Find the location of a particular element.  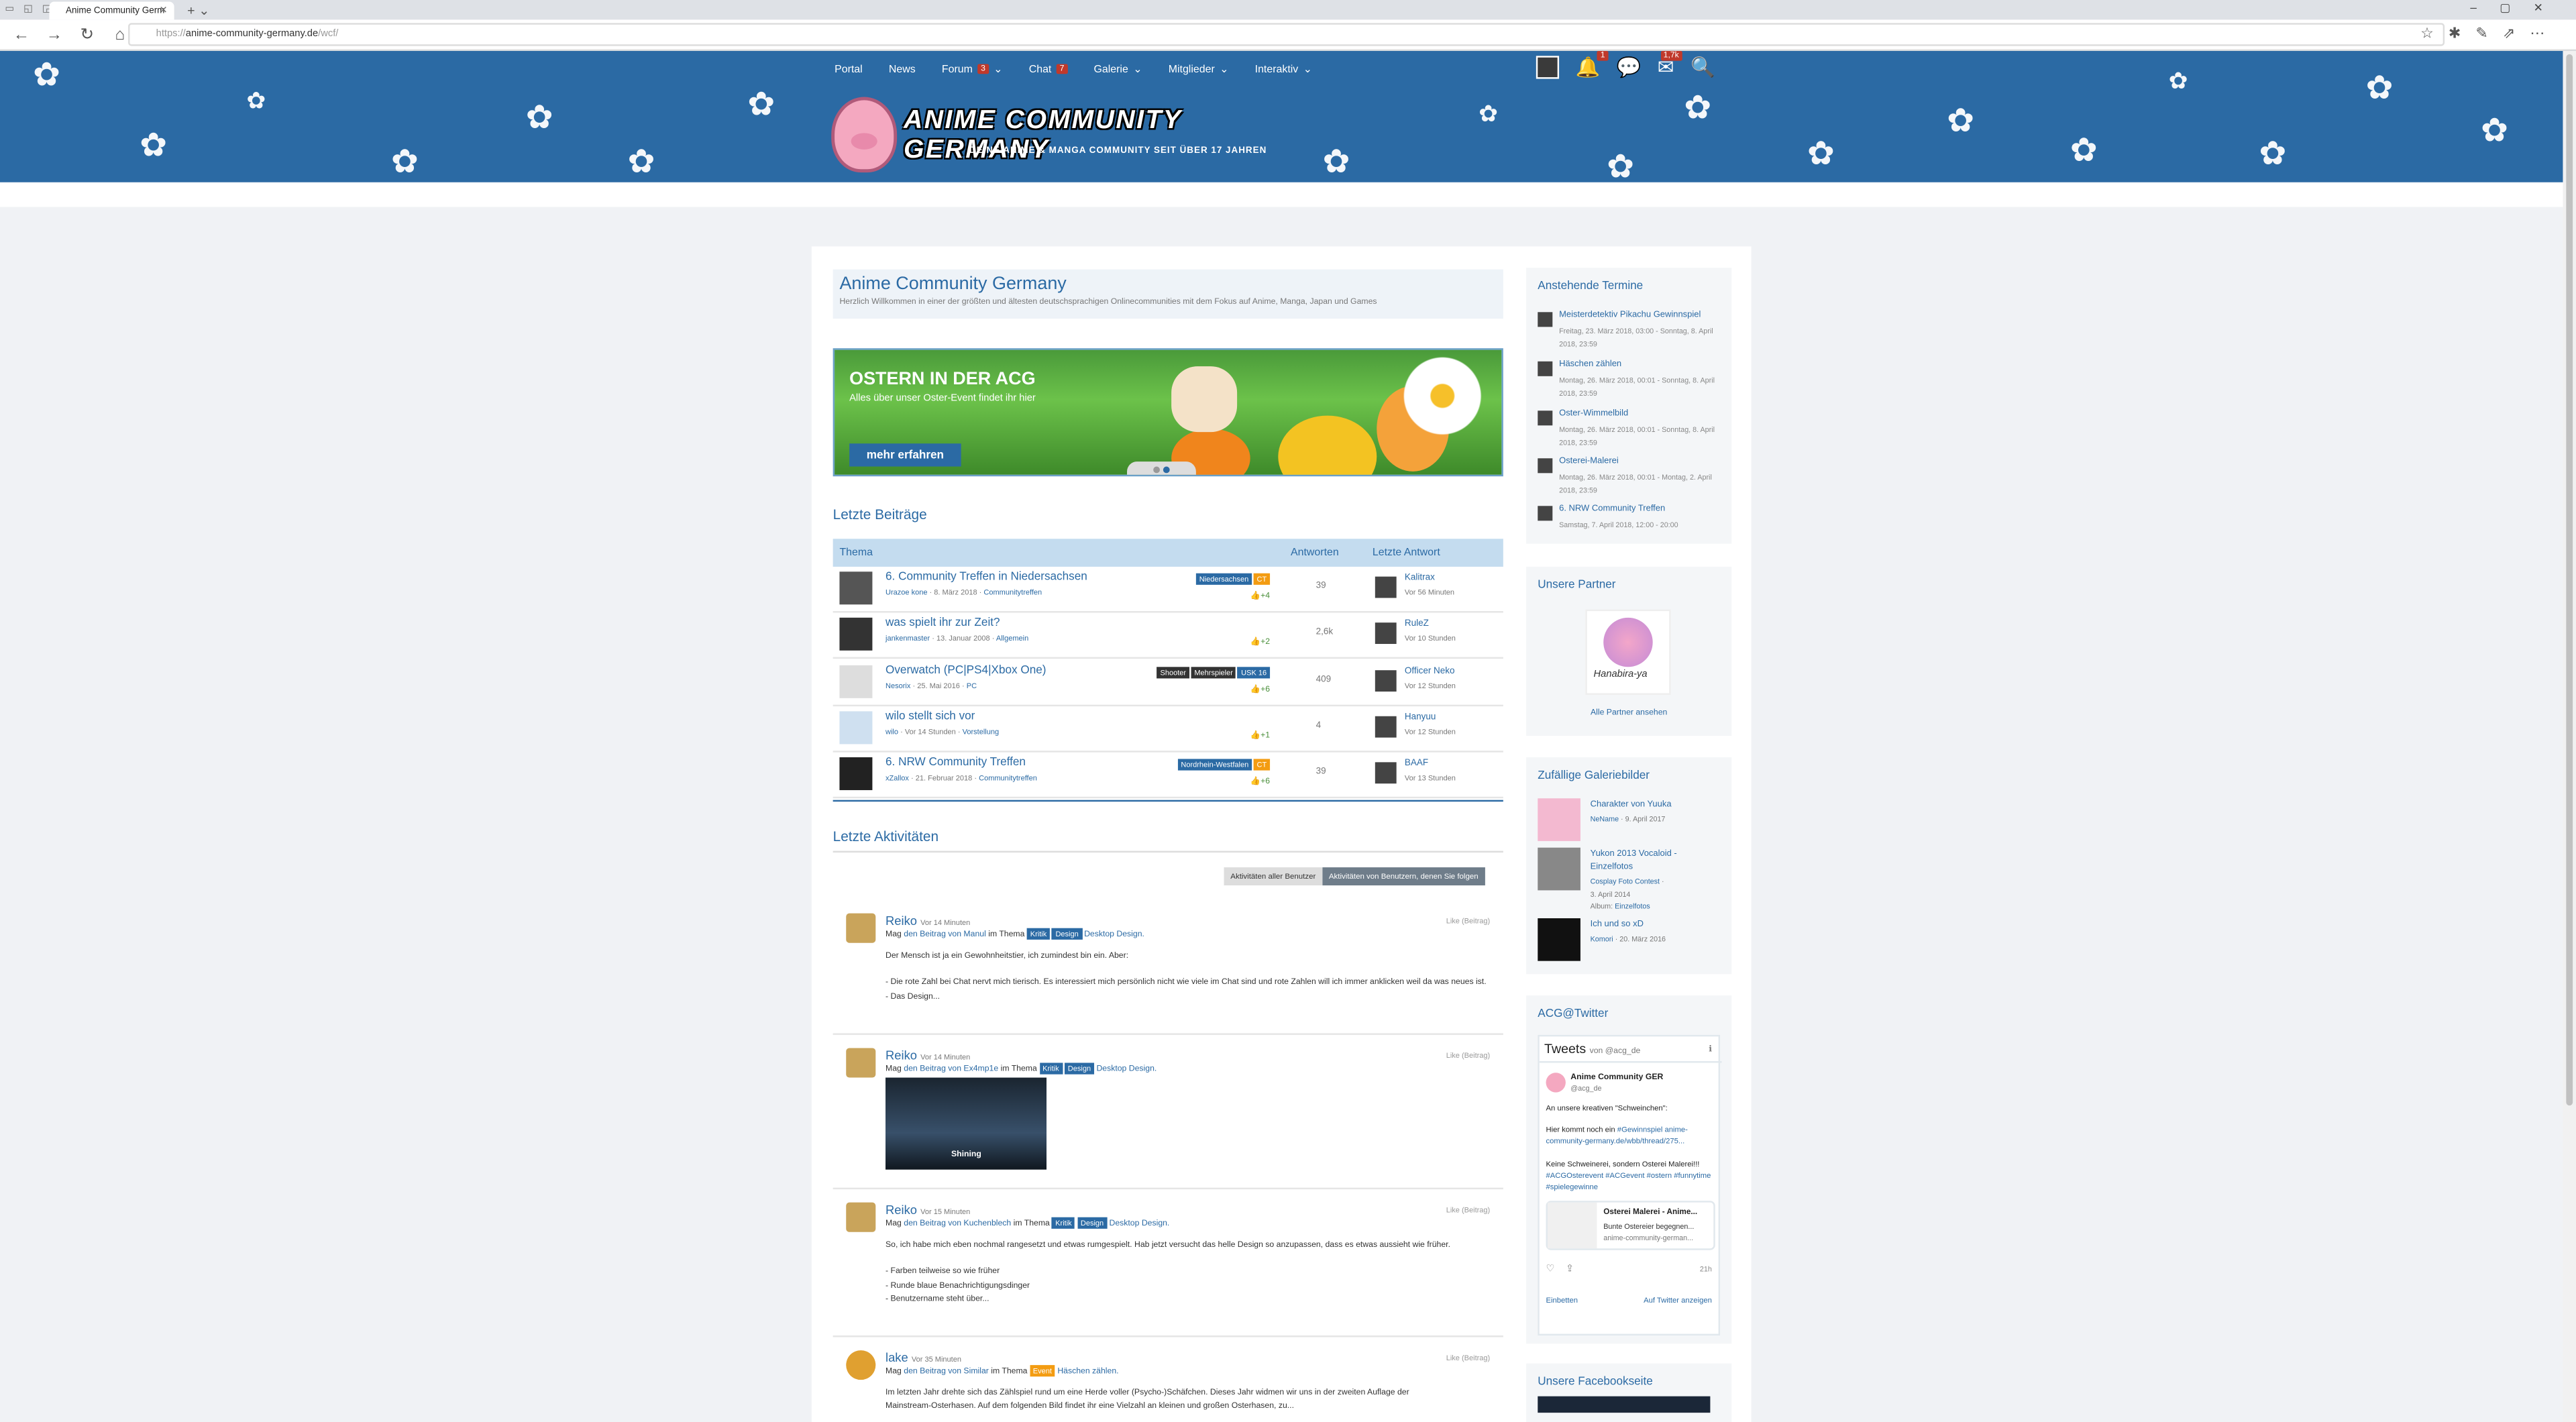

gallery-title: Ich und so xD is located at coordinates (1656, 925).